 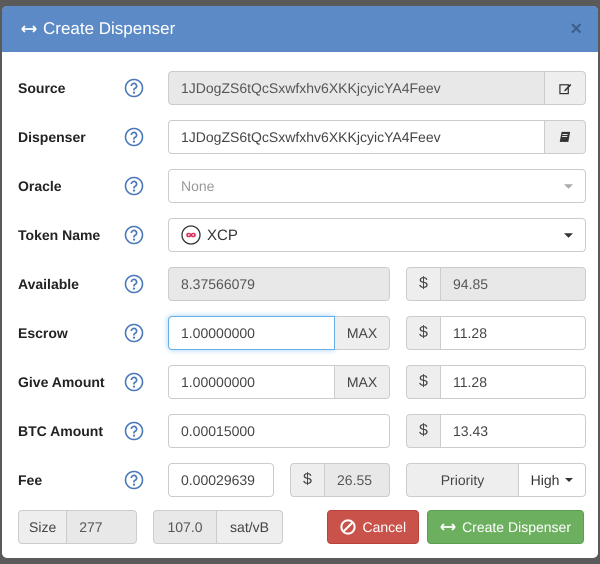 I want to click on book-icon, so click(x=565, y=137).